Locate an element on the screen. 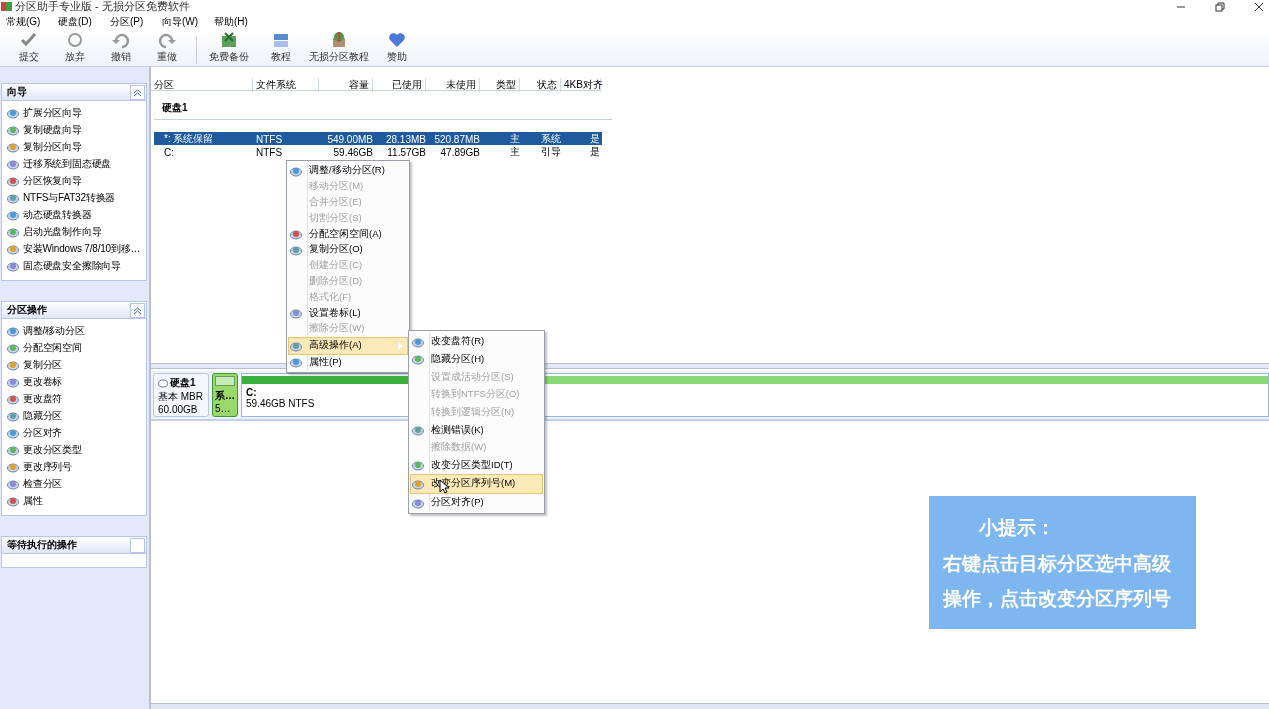  window-title: 分区助手专业版 - 无损分区免费软件 is located at coordinates (103, 7).